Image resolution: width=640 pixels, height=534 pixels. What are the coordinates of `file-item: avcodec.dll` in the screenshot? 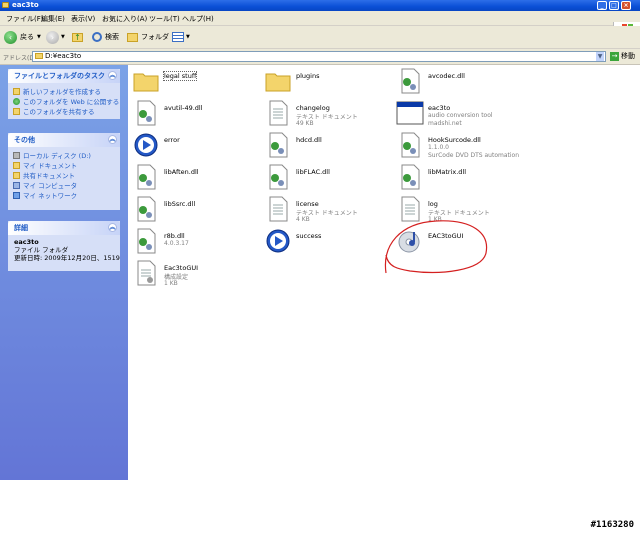 It's located at (456, 83).